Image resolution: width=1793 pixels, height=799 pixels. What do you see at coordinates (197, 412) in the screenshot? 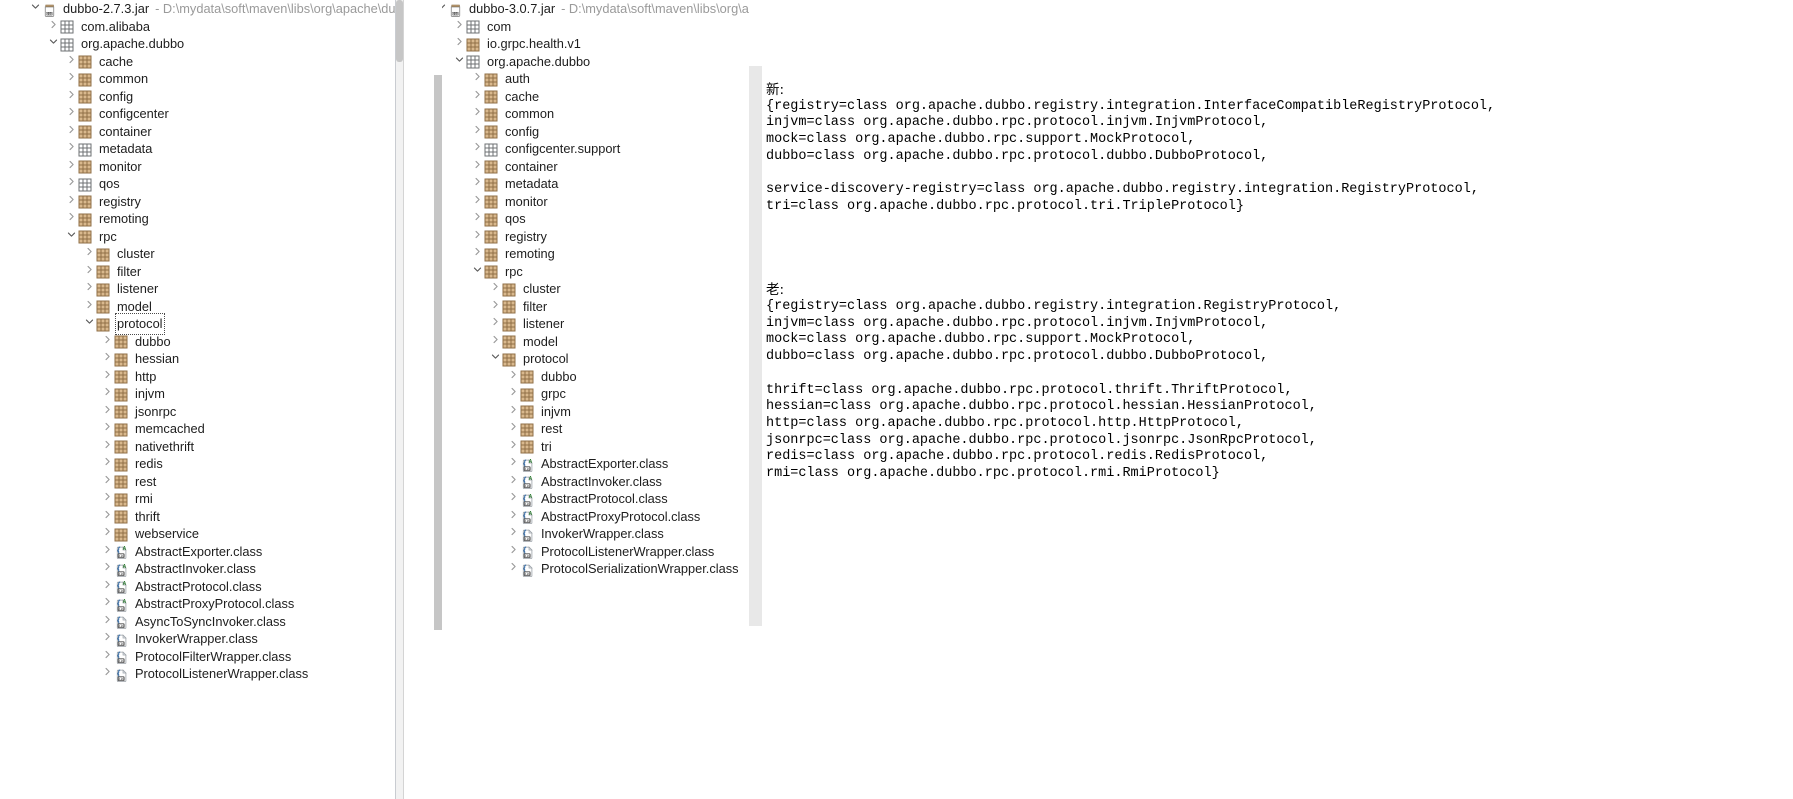
I see `tree-row: jsonrpc` at bounding box center [197, 412].